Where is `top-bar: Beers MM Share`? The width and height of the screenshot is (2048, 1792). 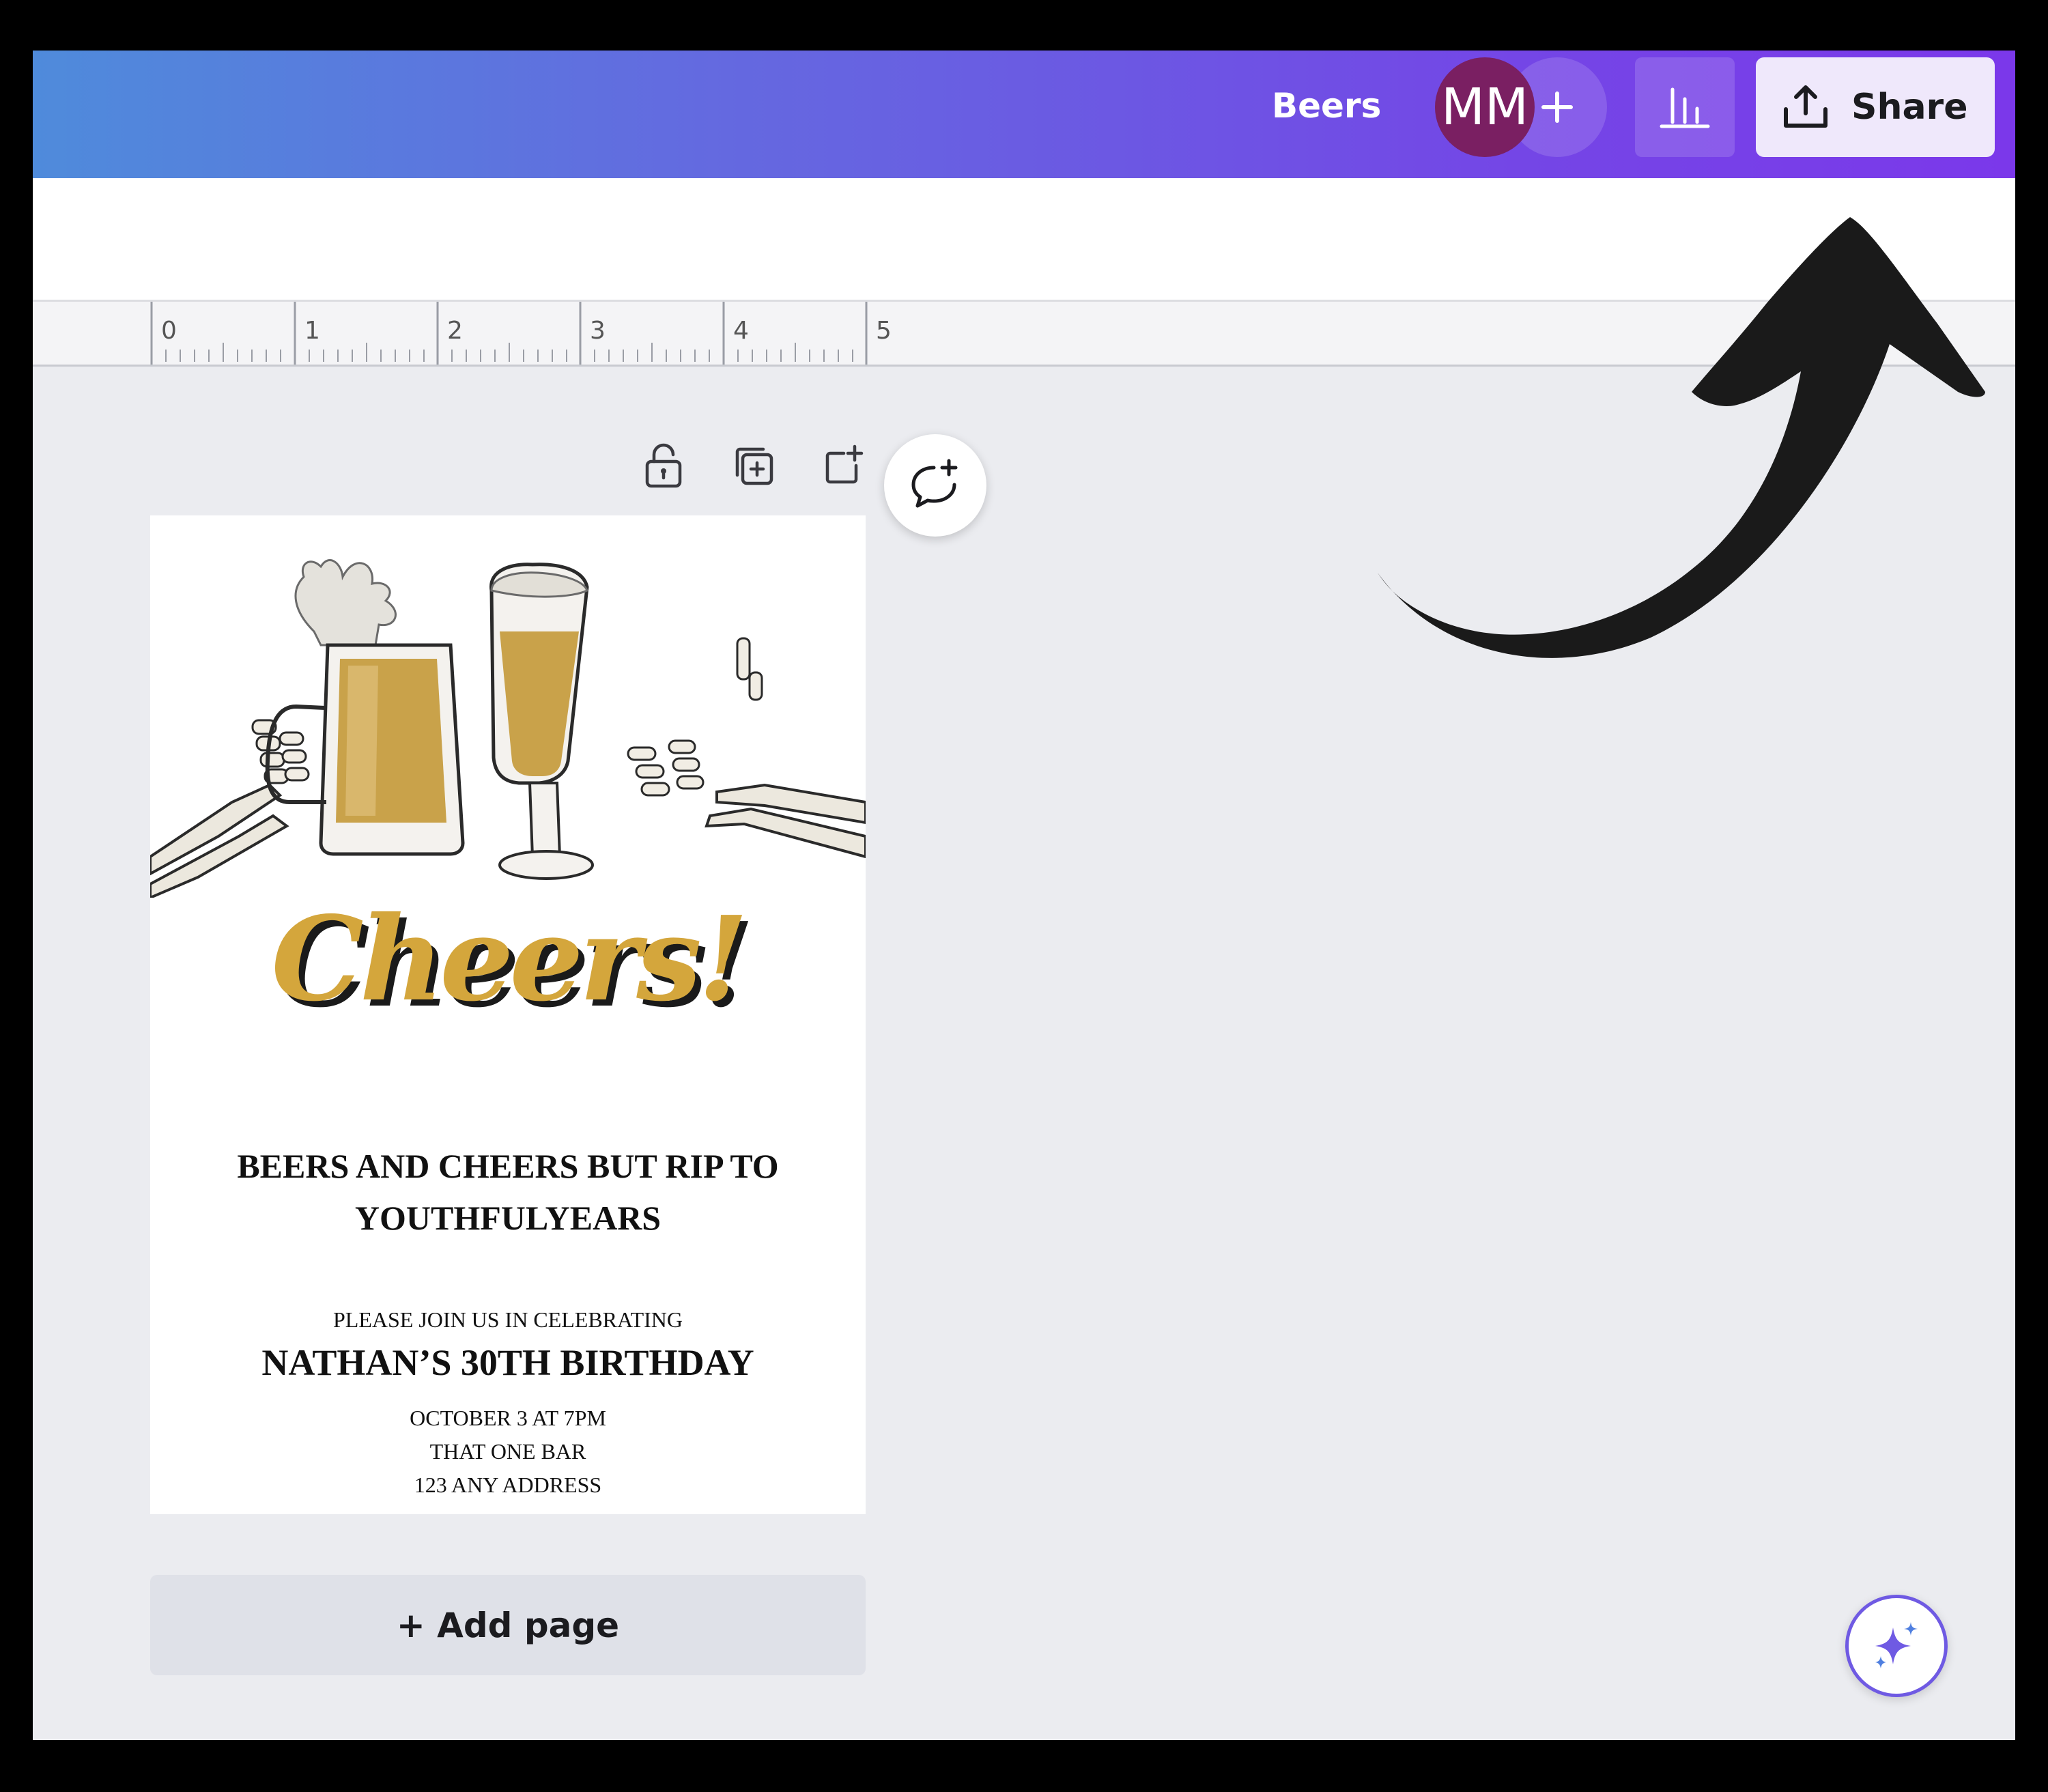 top-bar: Beers MM Share is located at coordinates (1024, 114).